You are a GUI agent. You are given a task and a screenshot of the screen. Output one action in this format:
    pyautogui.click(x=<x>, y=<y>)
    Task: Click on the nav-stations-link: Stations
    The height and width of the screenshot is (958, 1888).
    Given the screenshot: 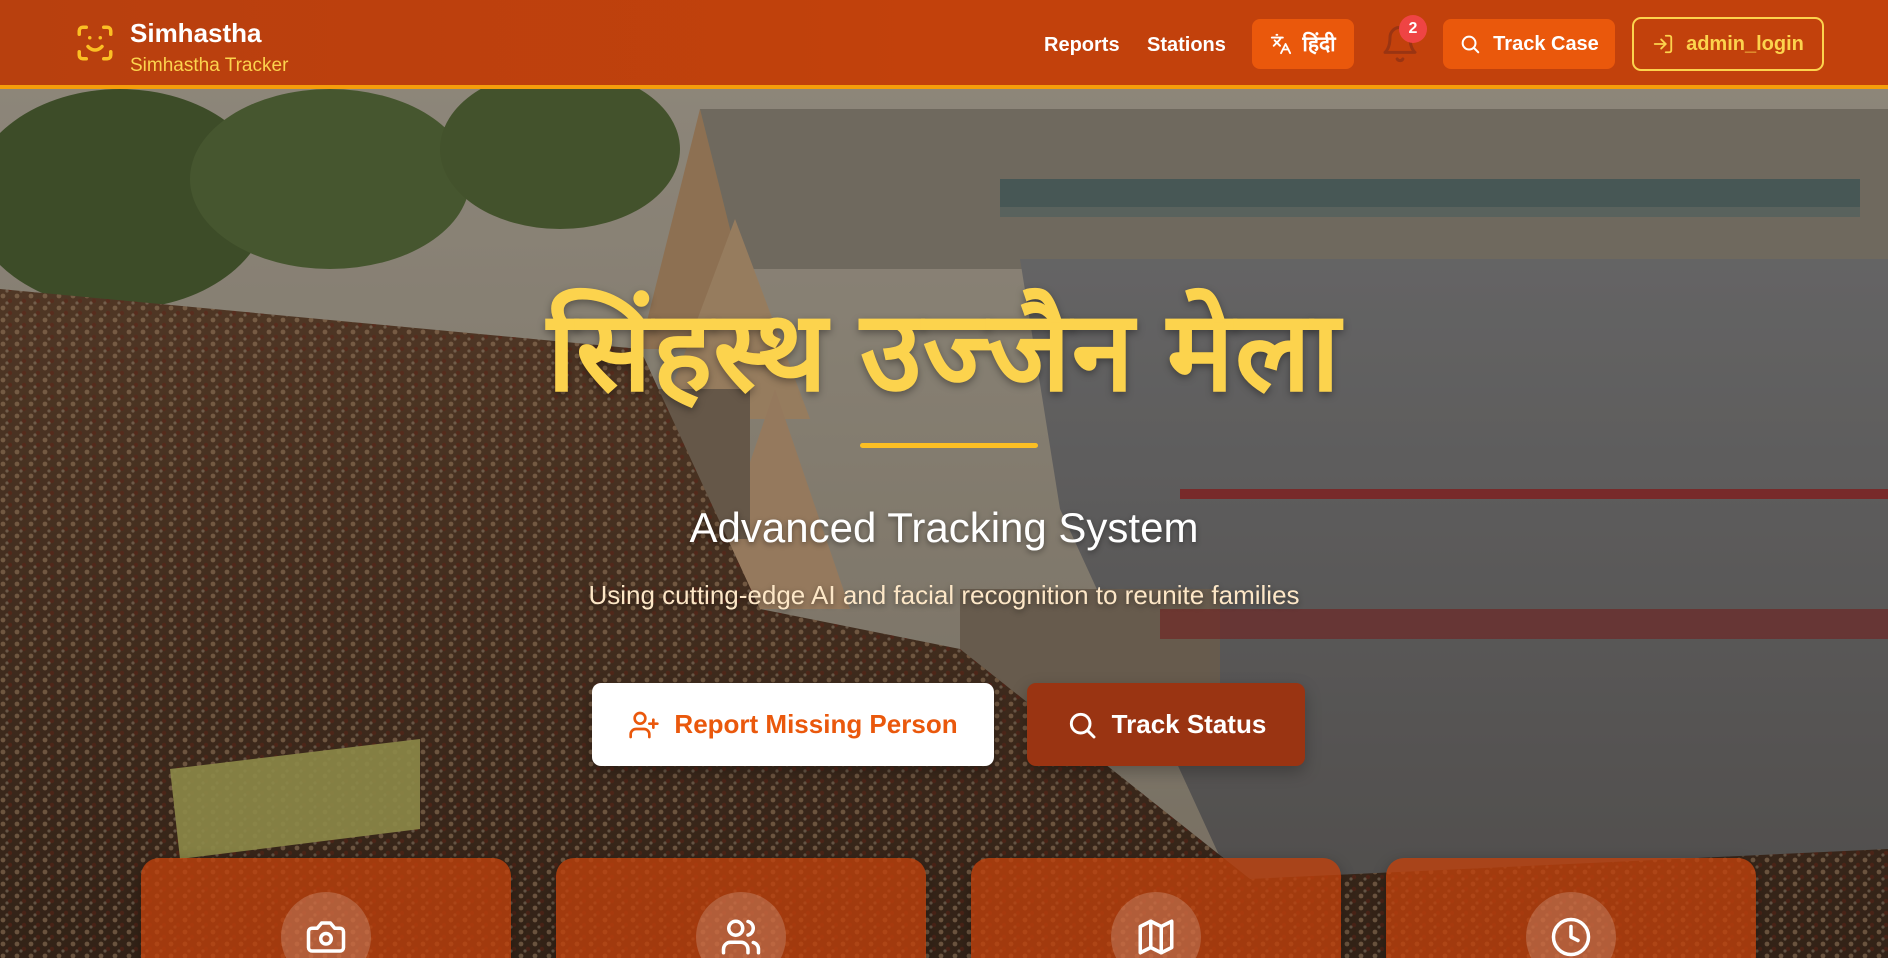 What is the action you would take?
    pyautogui.click(x=1186, y=45)
    